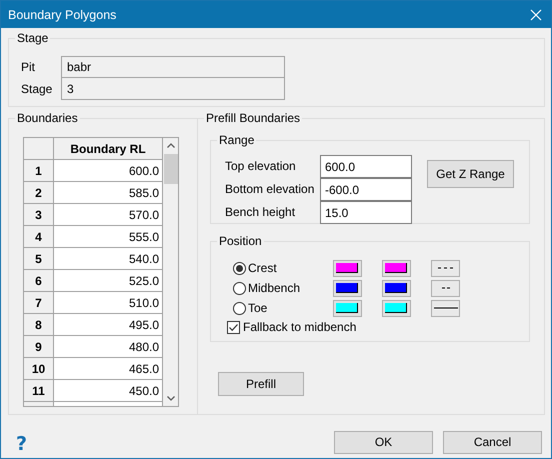 The width and height of the screenshot is (552, 459). What do you see at coordinates (39, 171) in the screenshot?
I see `row-header: 1` at bounding box center [39, 171].